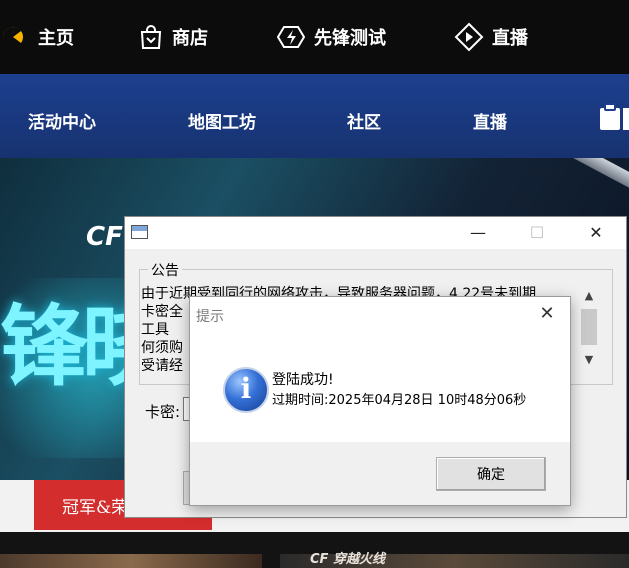 The image size is (629, 568). What do you see at coordinates (375, 233) in the screenshot?
I see `window-titlebar: — ☐ ✕` at bounding box center [375, 233].